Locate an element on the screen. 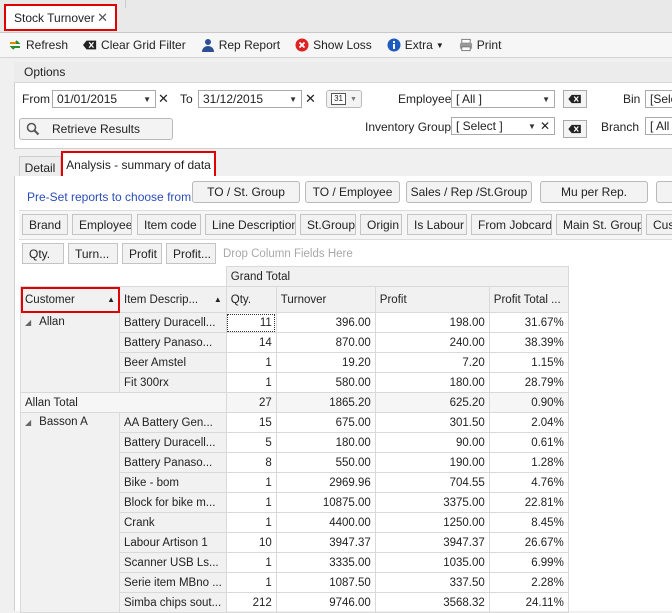  employee-value: [ All ] is located at coordinates (469, 99).